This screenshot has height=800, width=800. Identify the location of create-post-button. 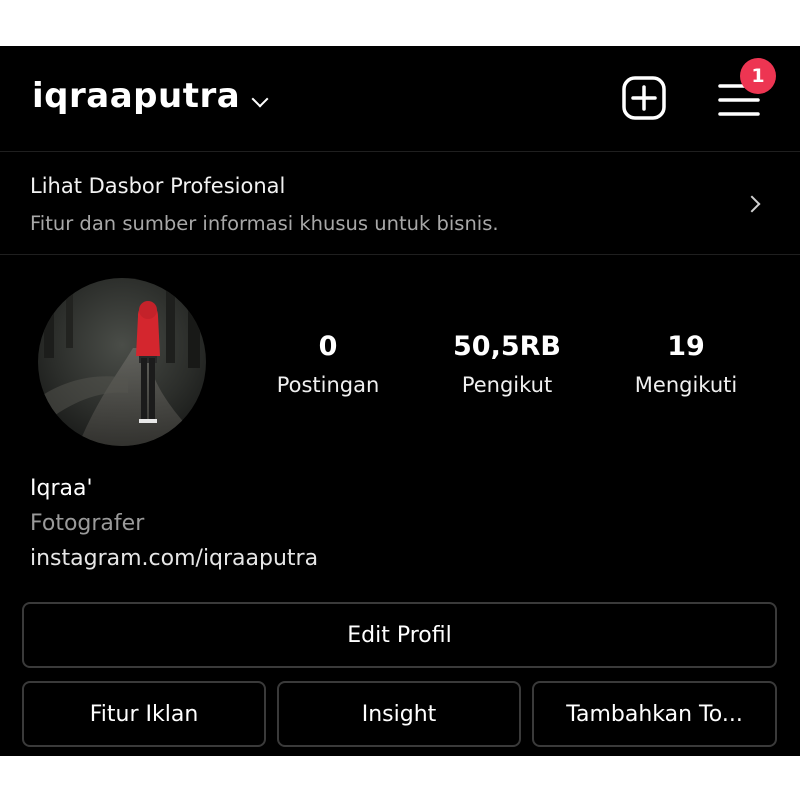
(644, 98).